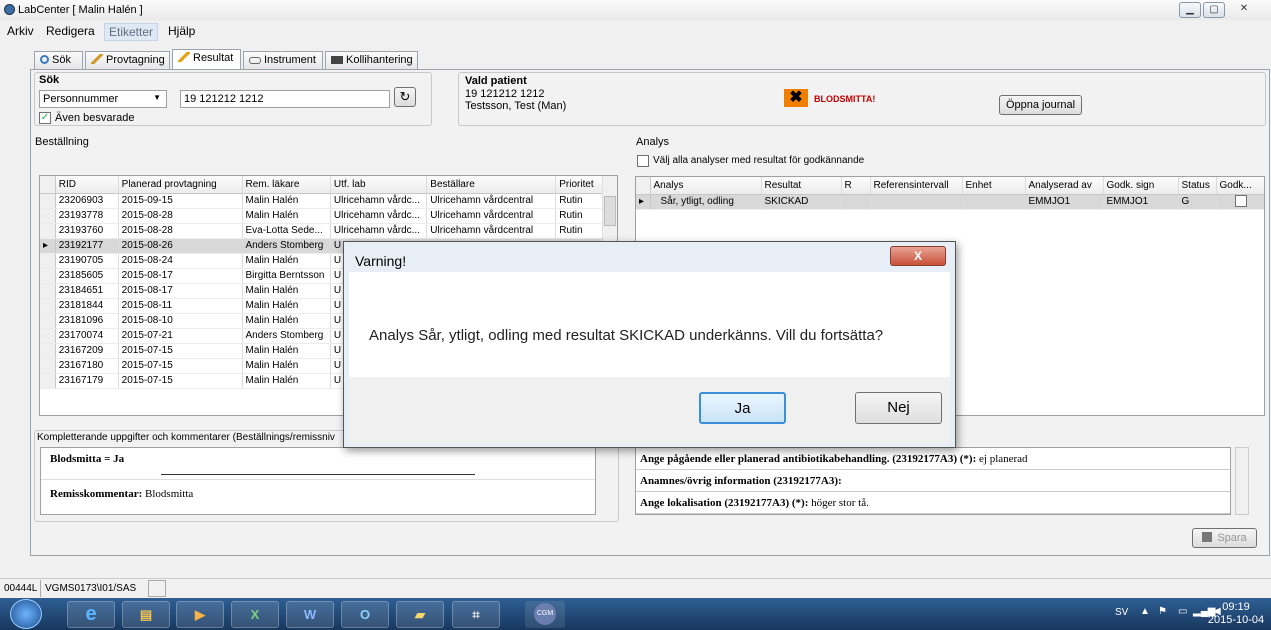 This screenshot has height=630, width=1271. Describe the element at coordinates (742, 408) in the screenshot. I see `yes-button: Ja` at that location.